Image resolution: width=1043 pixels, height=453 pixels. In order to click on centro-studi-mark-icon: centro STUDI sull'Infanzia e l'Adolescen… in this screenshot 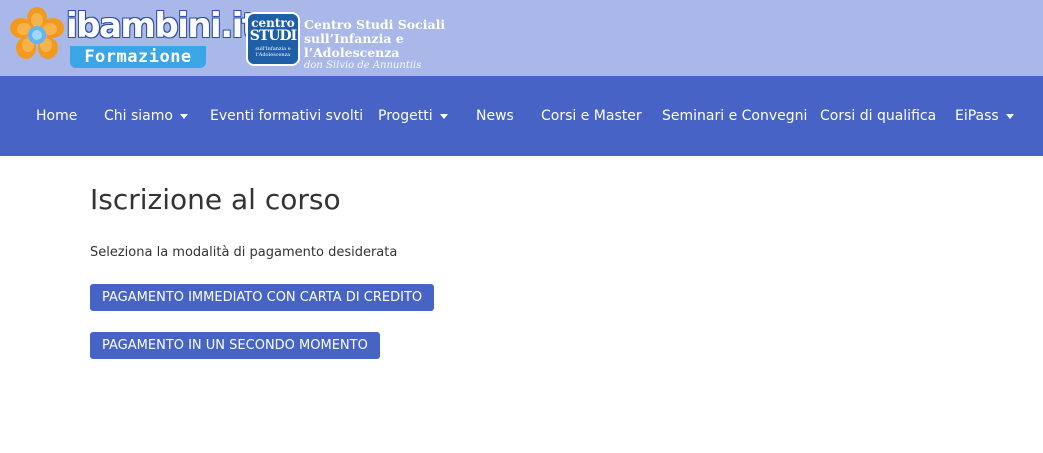, I will do `click(273, 39)`.